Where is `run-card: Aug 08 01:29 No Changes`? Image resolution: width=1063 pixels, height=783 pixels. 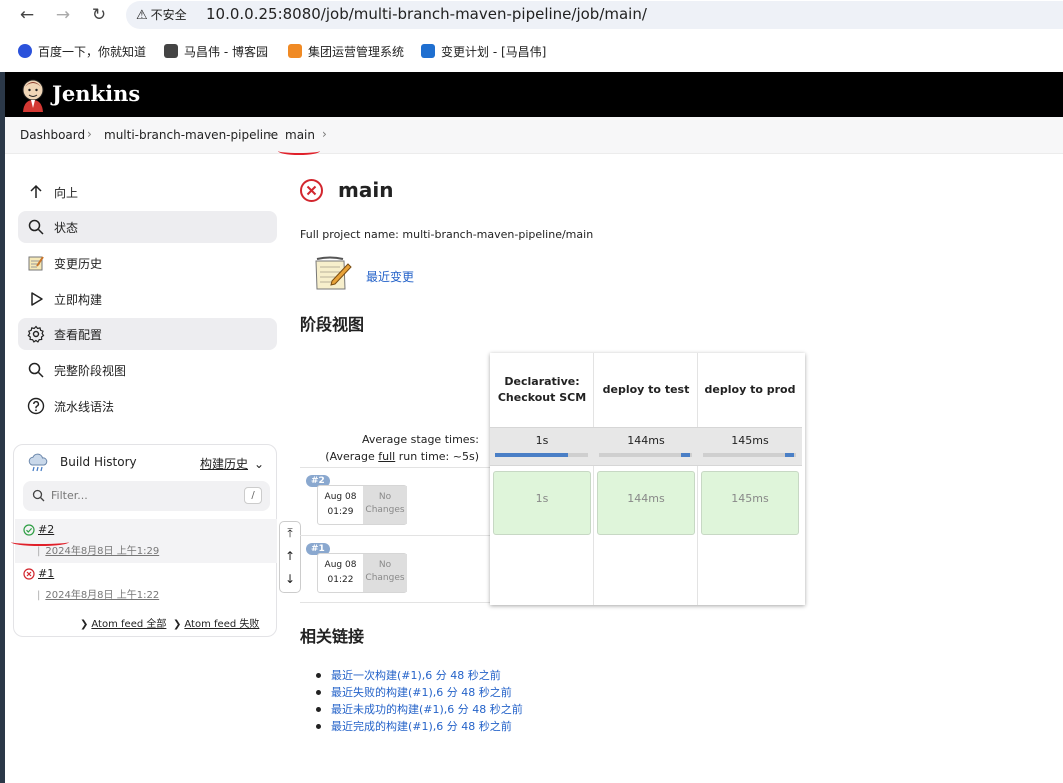 run-card: Aug 08 01:29 No Changes is located at coordinates (362, 505).